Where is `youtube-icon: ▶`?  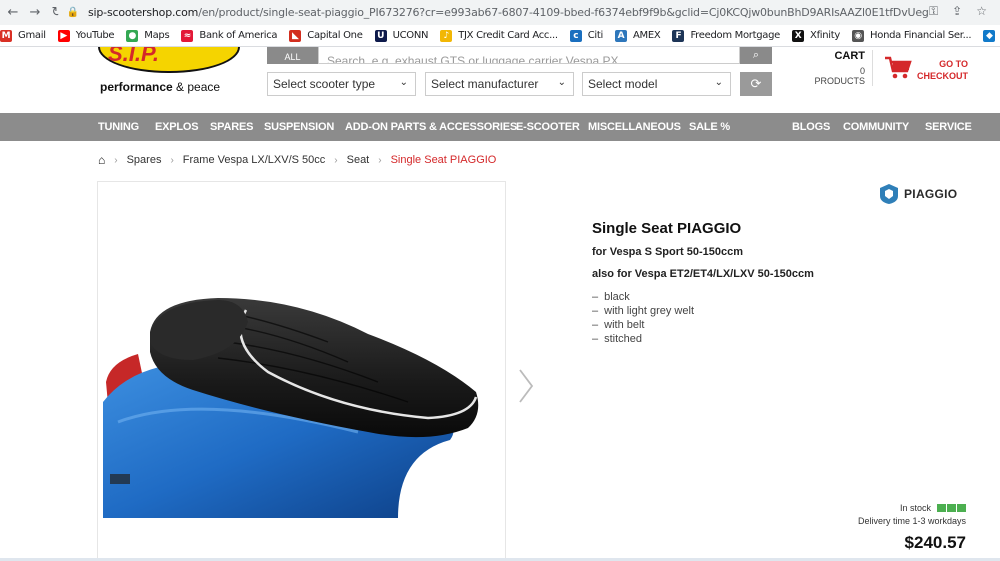
youtube-icon: ▶ is located at coordinates (63, 35).